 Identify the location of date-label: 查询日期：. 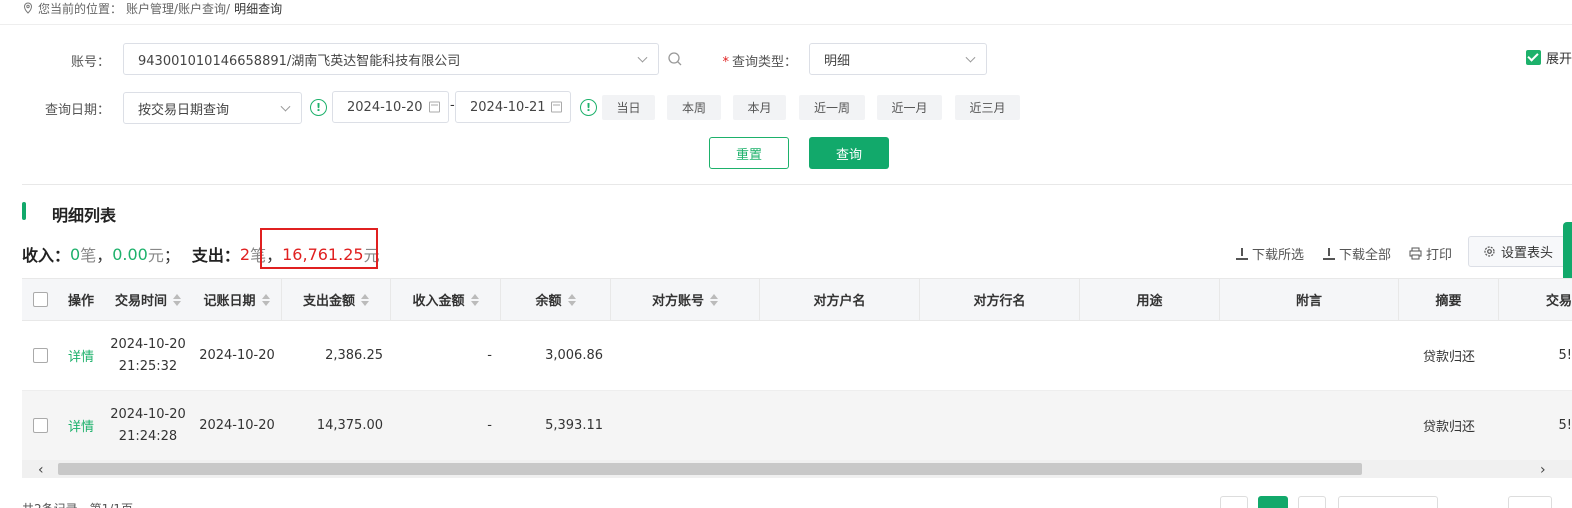
(77, 110).